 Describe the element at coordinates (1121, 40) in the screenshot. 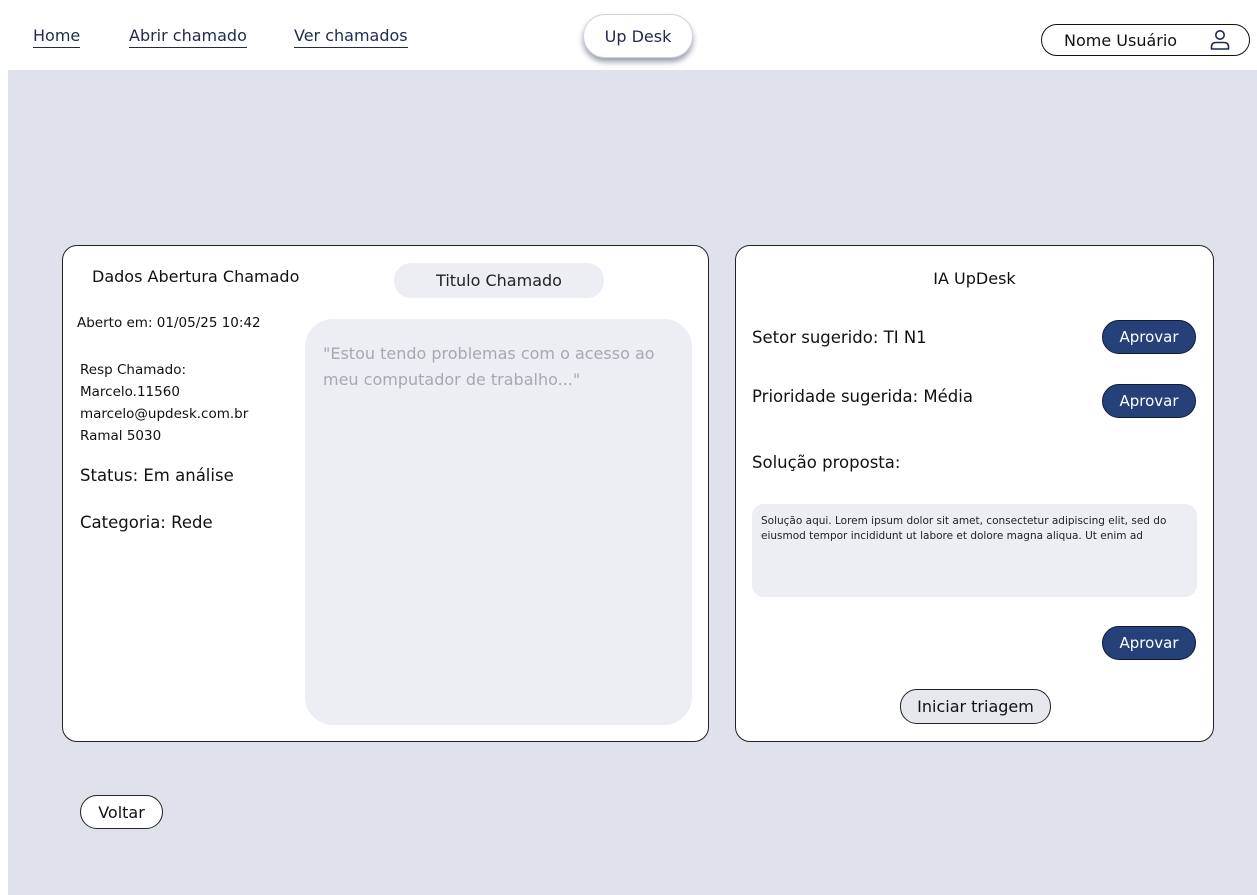

I see `user-name: Nome Usuário` at that location.